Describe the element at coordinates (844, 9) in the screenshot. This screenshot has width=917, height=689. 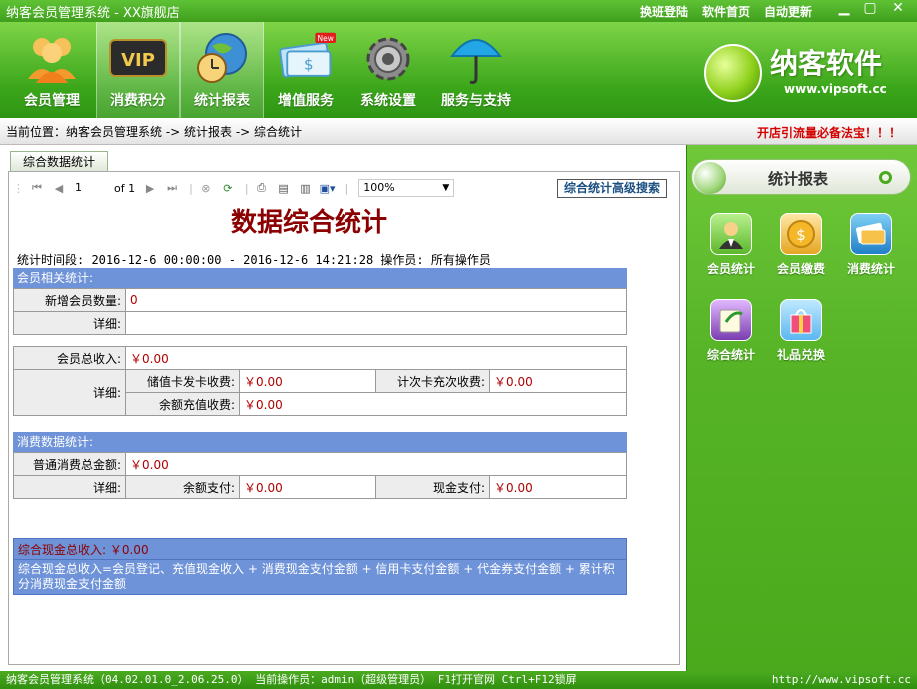
I see `minimize-button: ▁` at that location.